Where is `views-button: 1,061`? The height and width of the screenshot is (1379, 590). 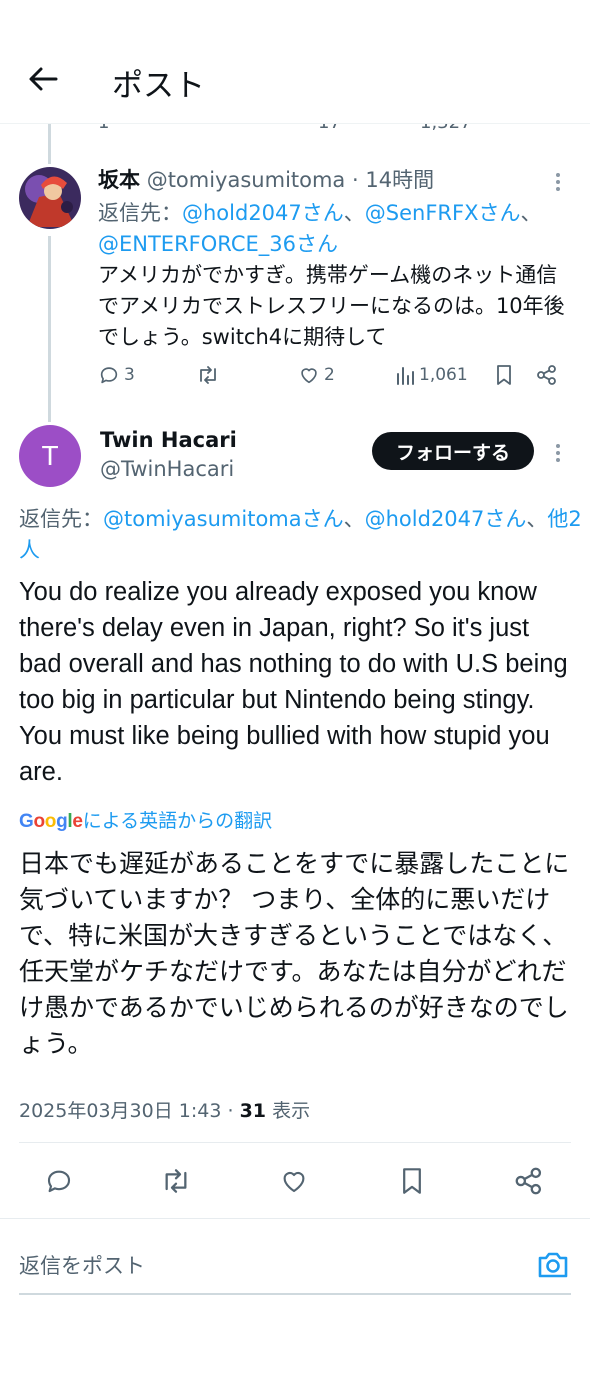
views-button: 1,061 is located at coordinates (431, 375).